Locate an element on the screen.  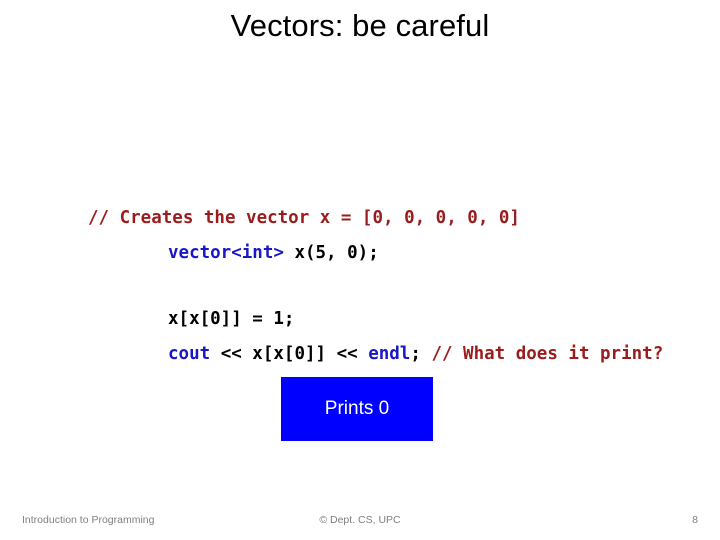
answer-callout-box: Prints 0 is located at coordinates (357, 409).